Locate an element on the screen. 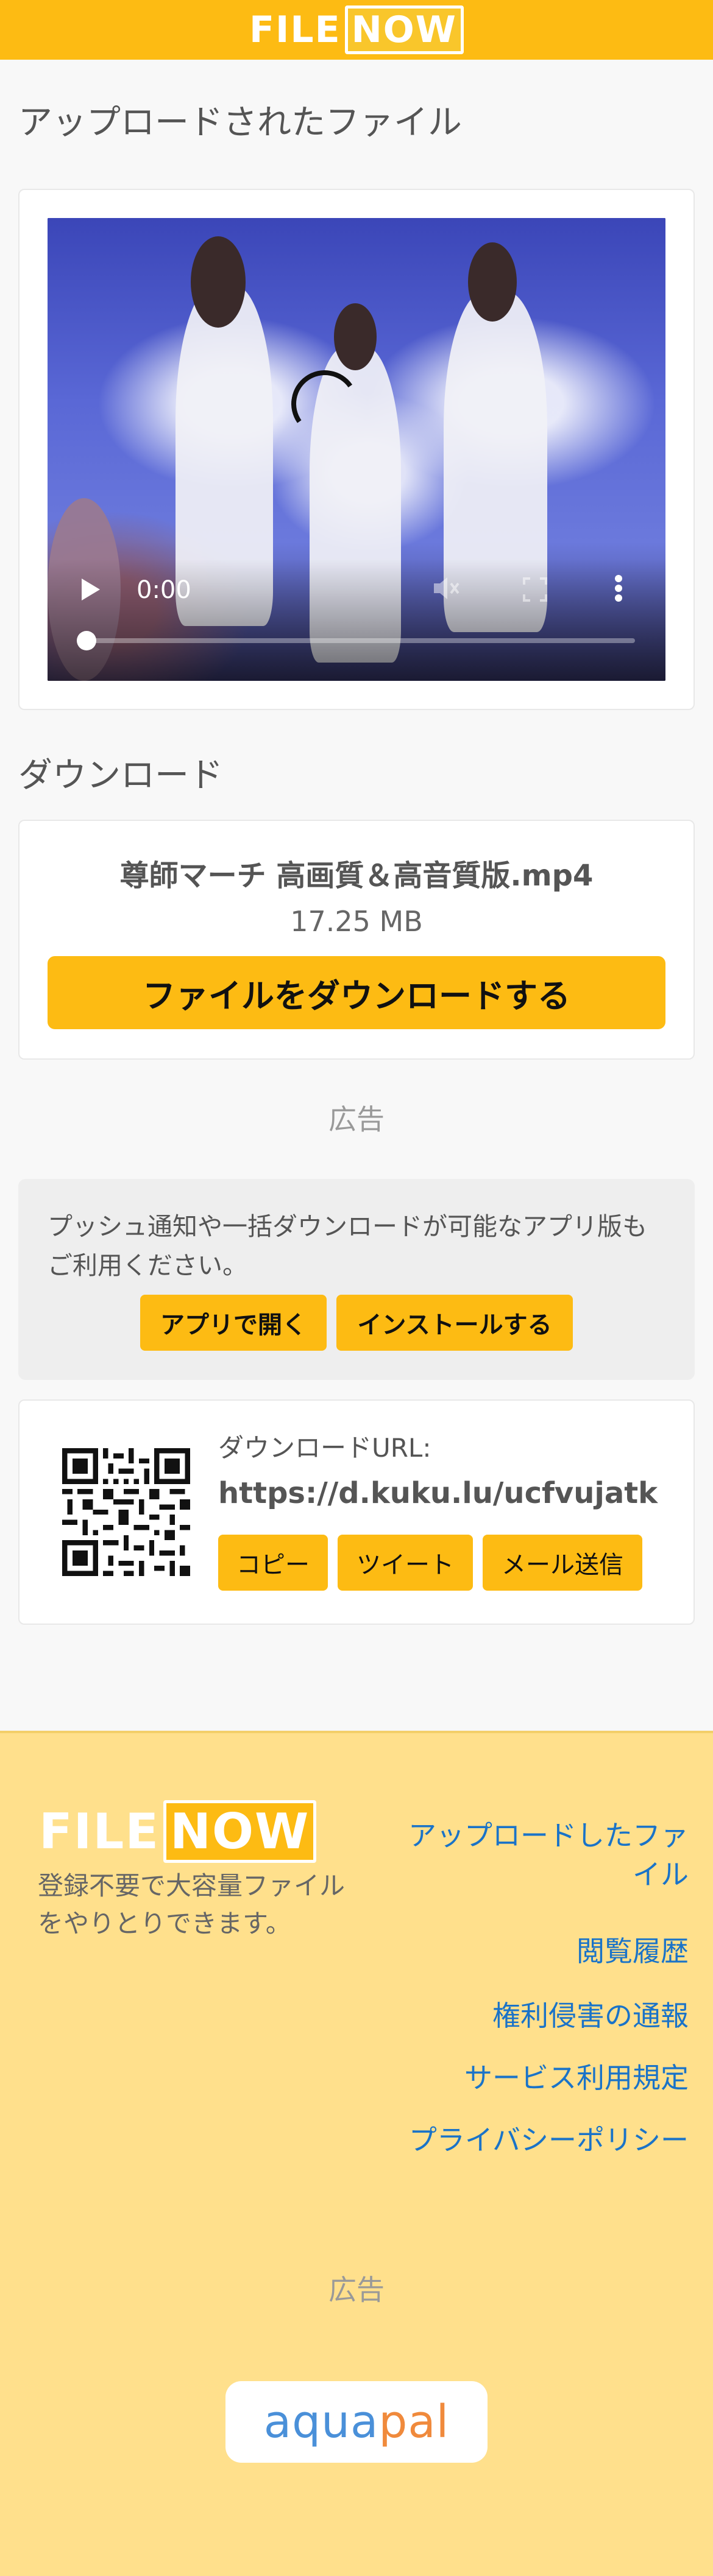 This screenshot has width=713, height=2576. download-button: ファイルをダウンロードする is located at coordinates (357, 992).